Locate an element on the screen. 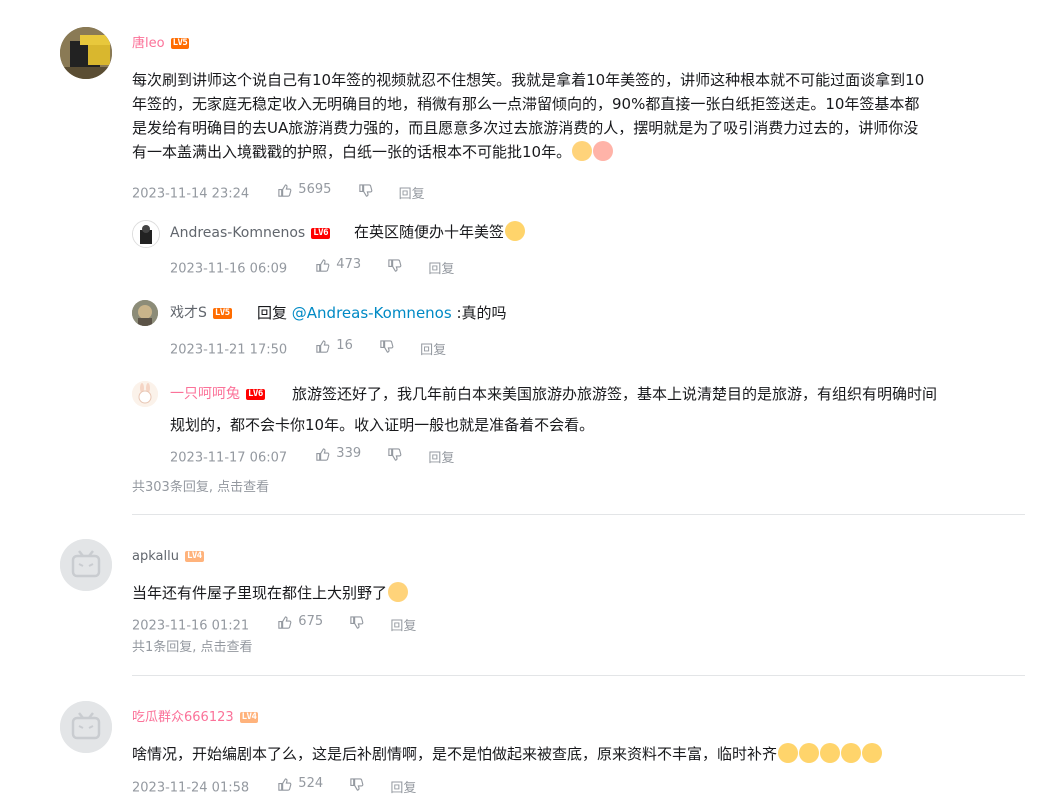  username-row: 一只呵呵兔 LV6 is located at coordinates (217, 394).